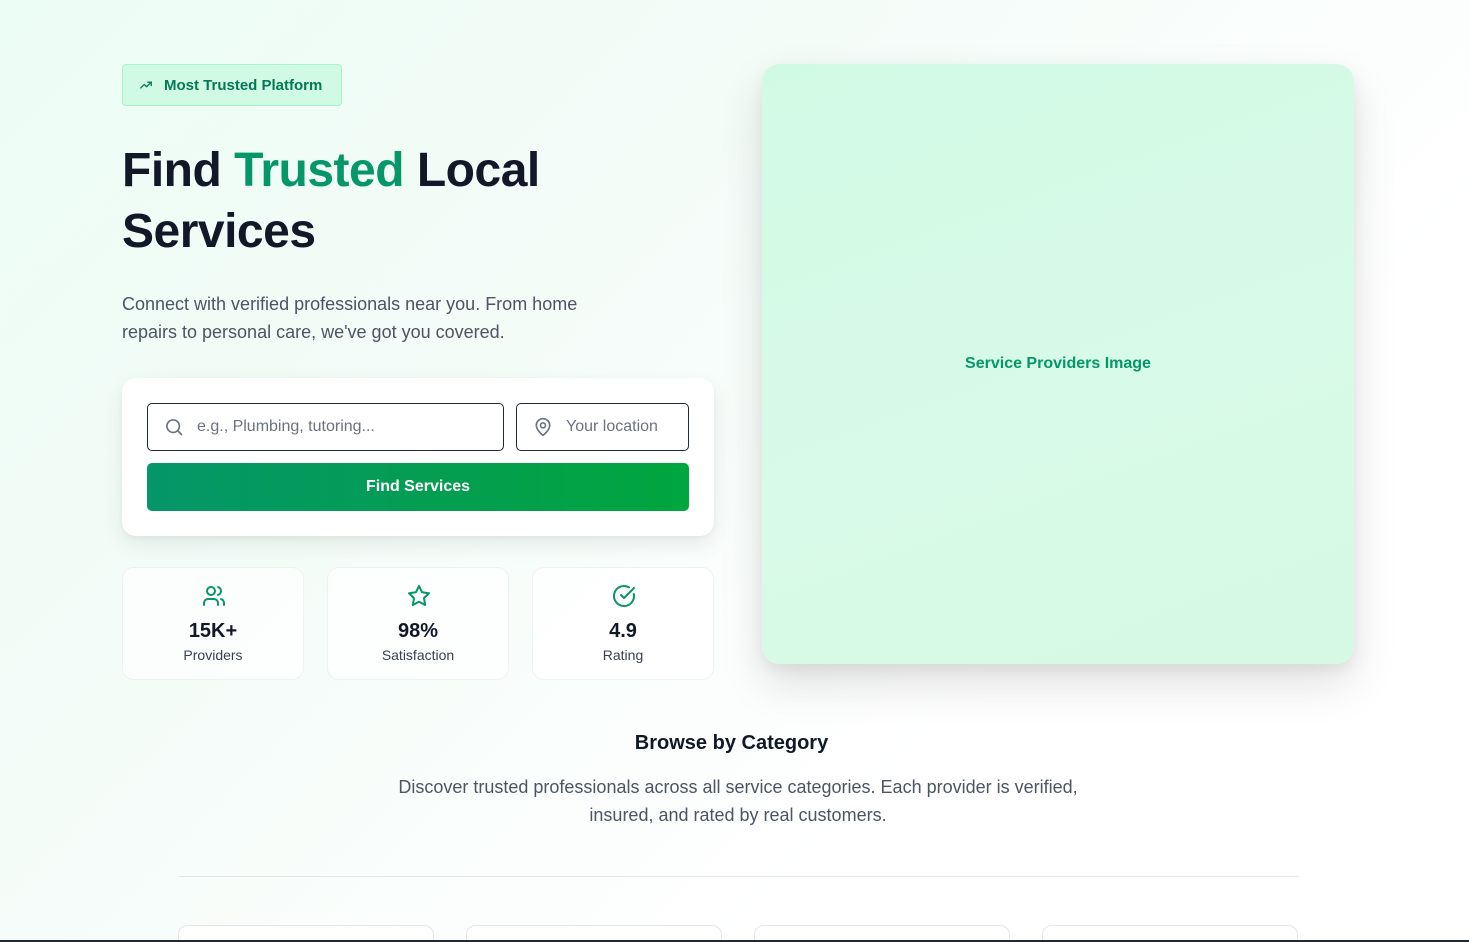 The width and height of the screenshot is (1469, 942). Describe the element at coordinates (623, 631) in the screenshot. I see `stat-value: 4.9` at that location.